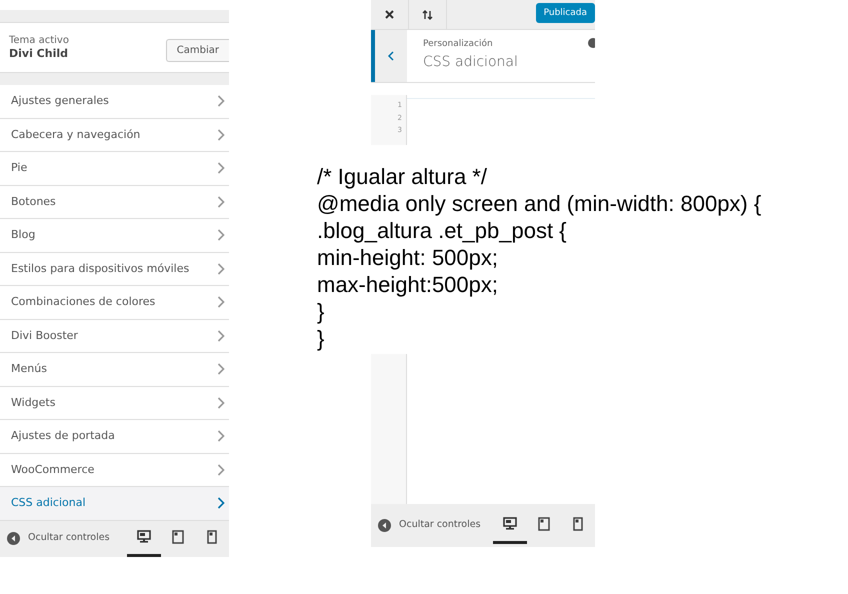 The width and height of the screenshot is (848, 594). What do you see at coordinates (114, 403) in the screenshot?
I see `menu-item: Widgets` at bounding box center [114, 403].